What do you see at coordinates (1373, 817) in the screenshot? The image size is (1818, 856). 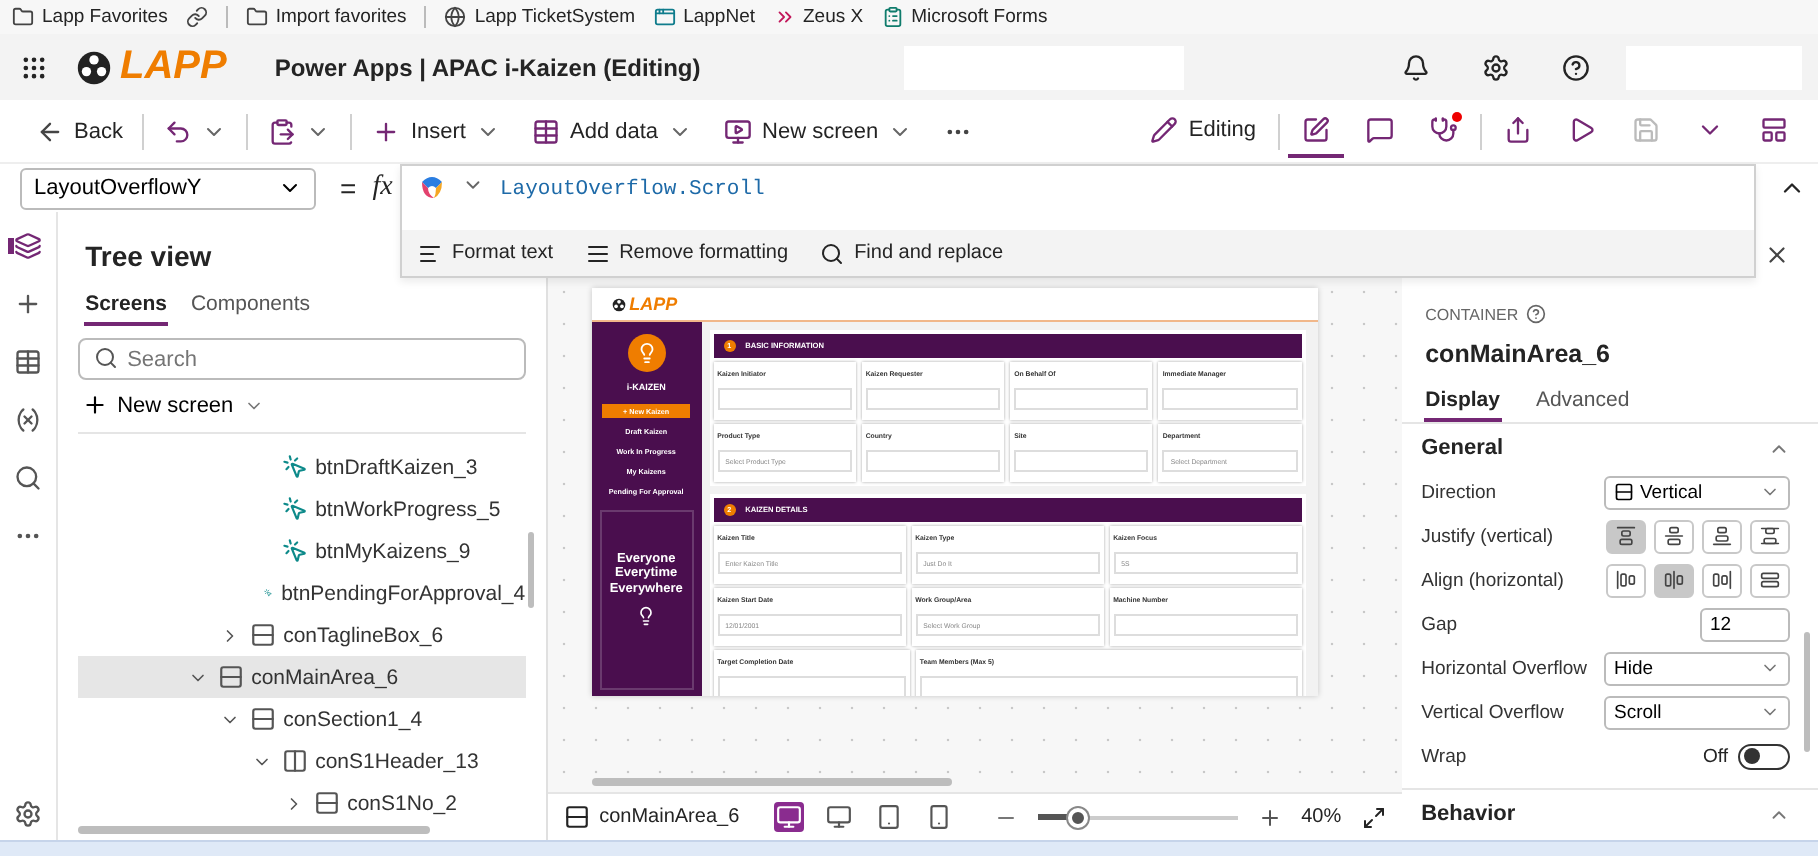 I see `expand-icon` at bounding box center [1373, 817].